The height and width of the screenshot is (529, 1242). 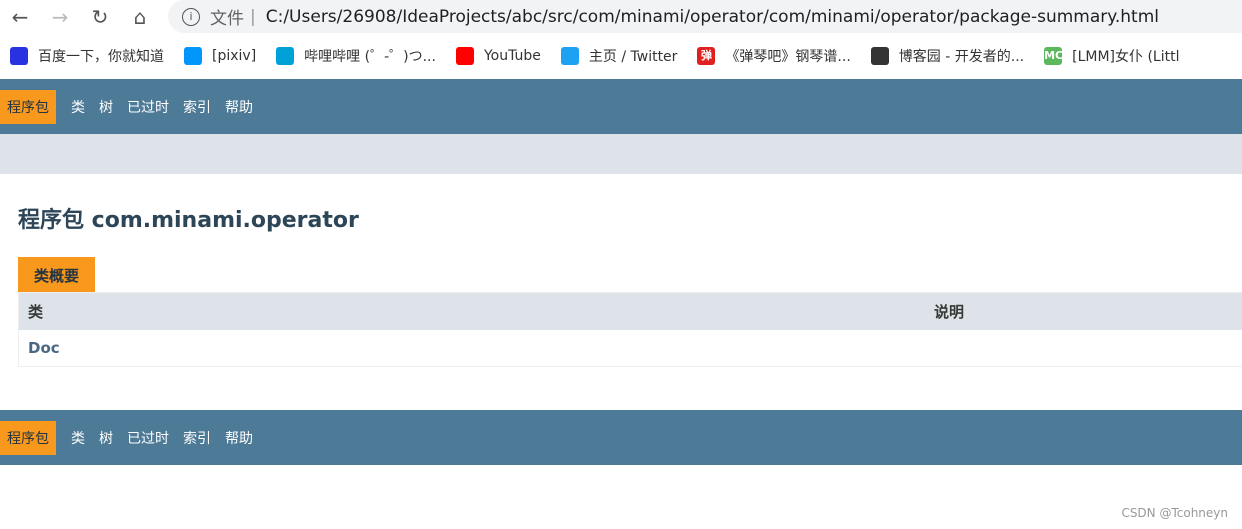 I want to click on bookmark-label: 主页 / Twitter, so click(x=633, y=56).